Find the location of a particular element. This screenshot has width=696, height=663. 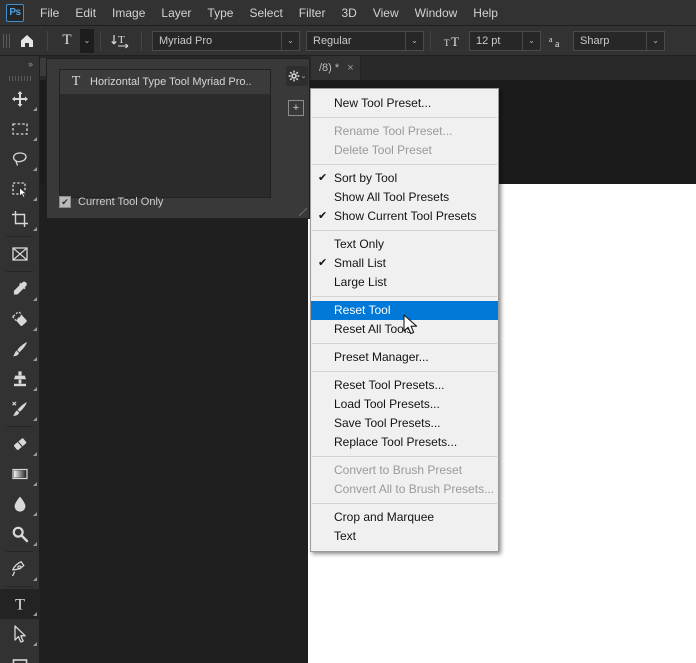

panel-resize-handle is located at coordinates (303, 212).